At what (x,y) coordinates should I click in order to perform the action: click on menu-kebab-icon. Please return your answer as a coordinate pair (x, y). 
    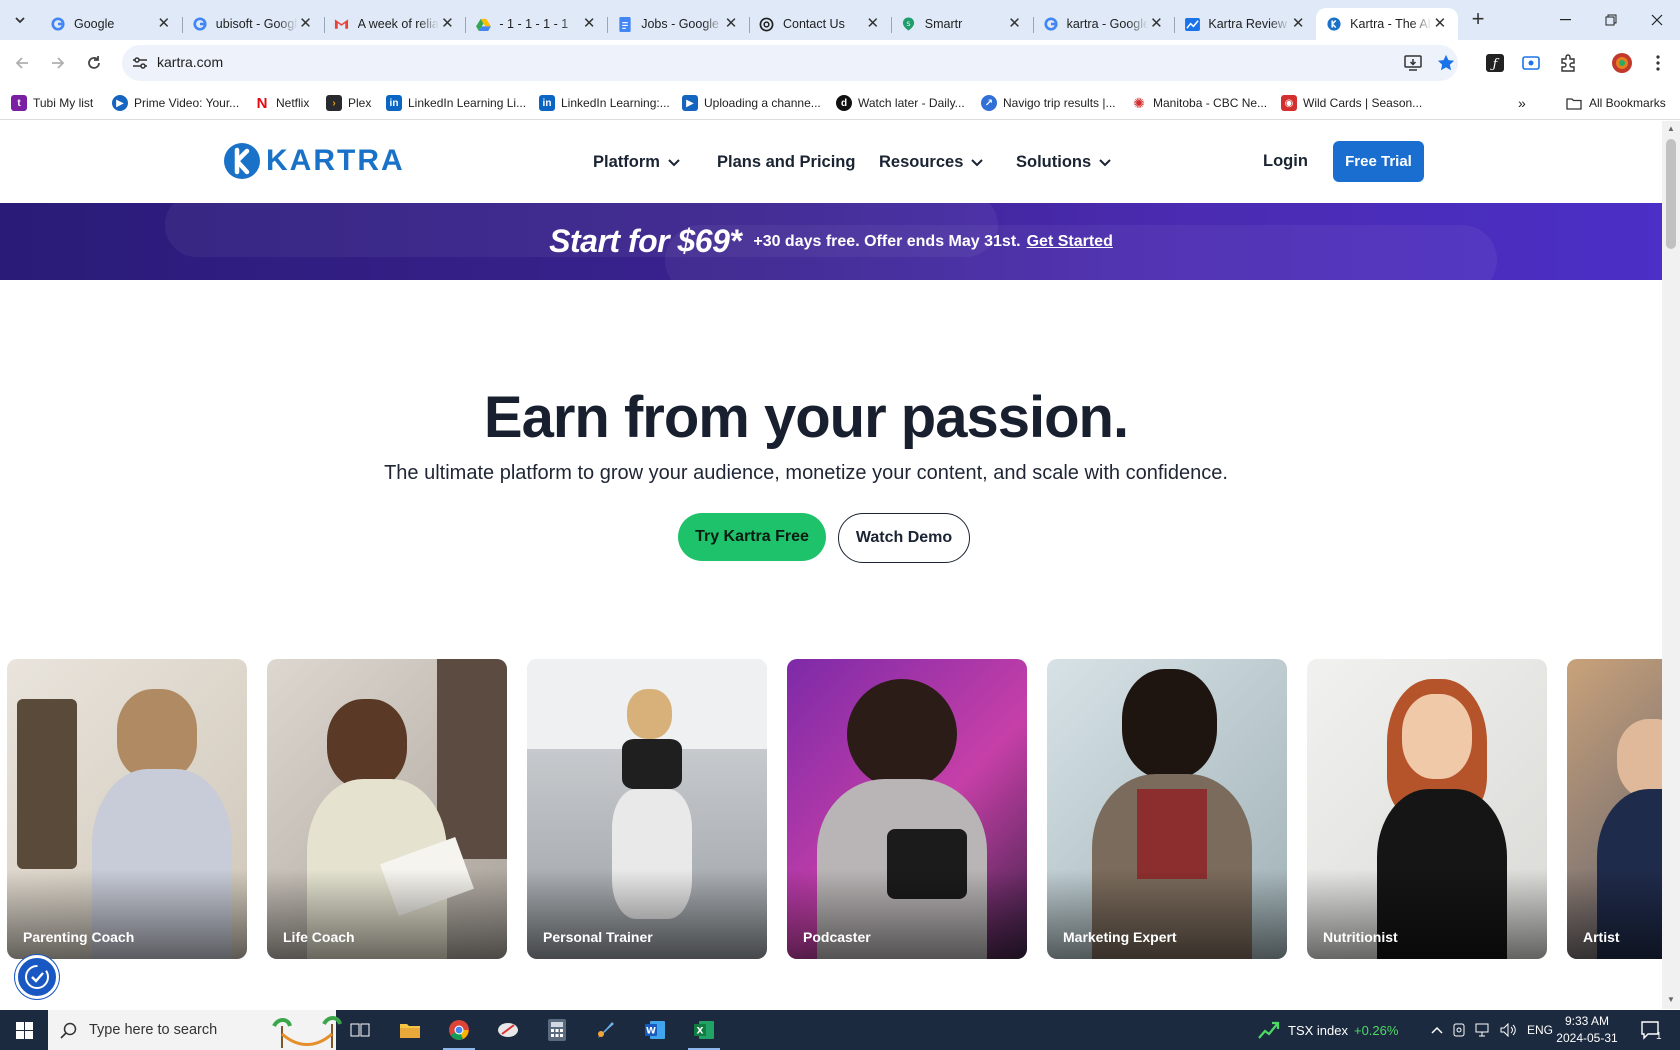
    Looking at the image, I should click on (1658, 63).